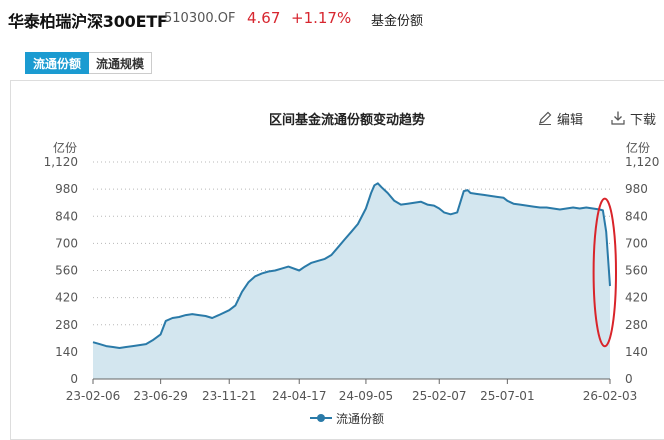  I want to click on x-tick-label: 24-09-05, so click(366, 396).